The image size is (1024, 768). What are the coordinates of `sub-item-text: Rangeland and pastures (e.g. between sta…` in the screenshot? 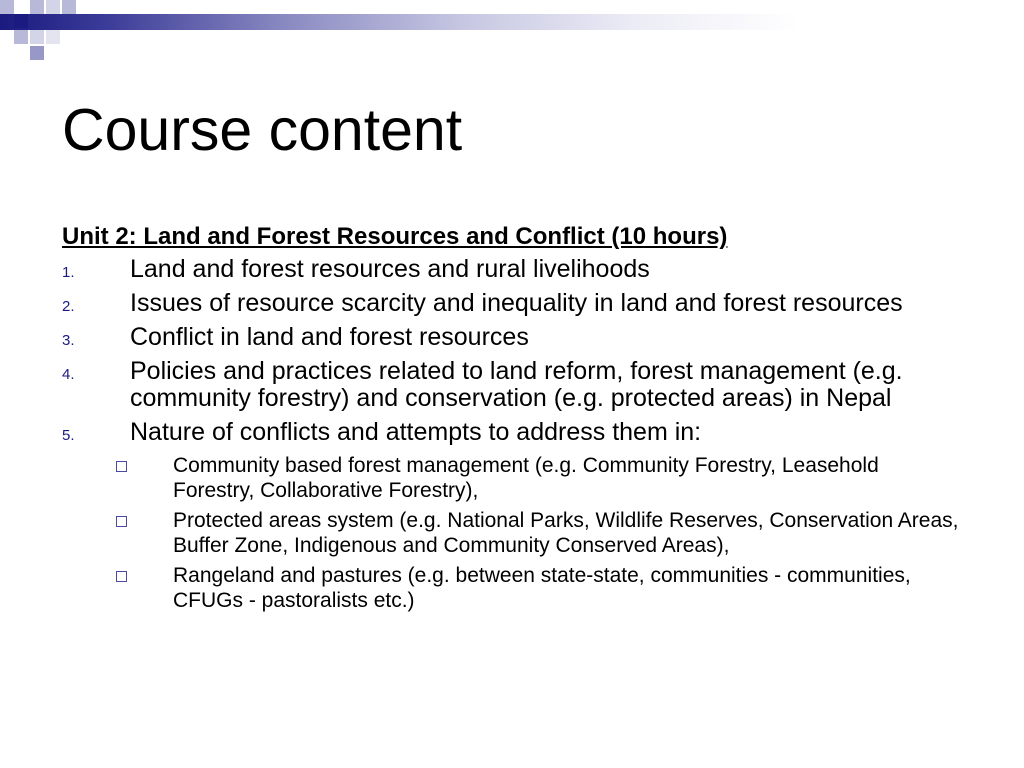 It's located at (542, 588).